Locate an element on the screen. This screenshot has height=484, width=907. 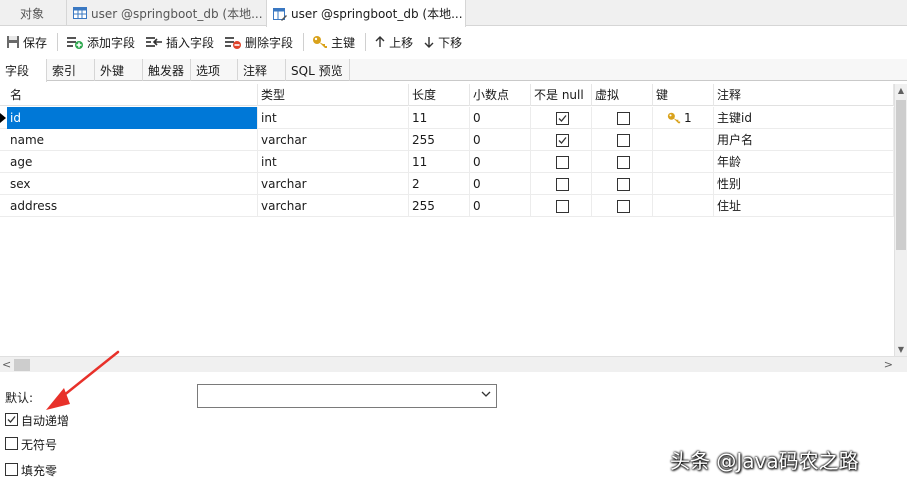
column-header-virtual: 虚拟 is located at coordinates (622, 95).